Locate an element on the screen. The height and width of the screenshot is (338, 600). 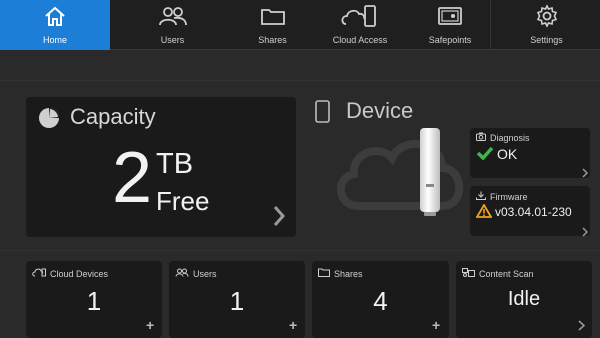
nav-home: Home is located at coordinates (55, 25).